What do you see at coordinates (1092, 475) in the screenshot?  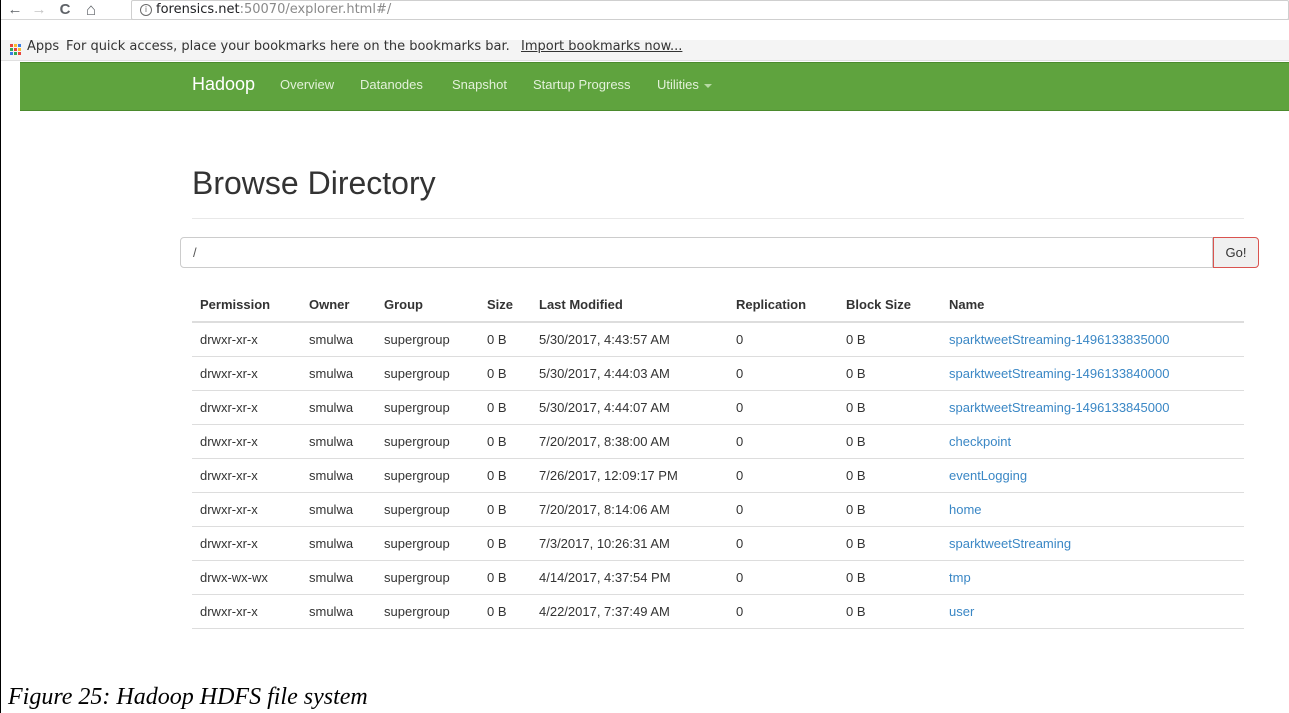 I see `cell-name: eventLogging` at bounding box center [1092, 475].